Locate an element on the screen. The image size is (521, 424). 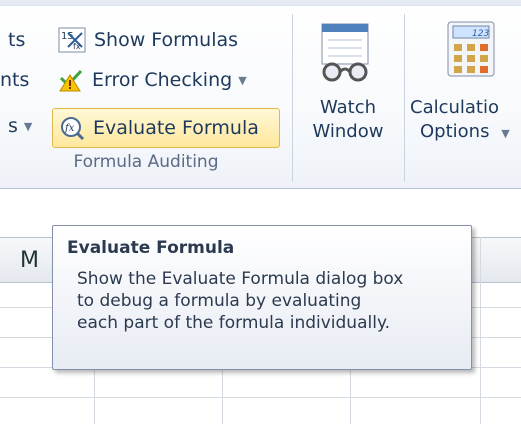
calculation-options-button: Calculatio Options ▼ is located at coordinates (465, 121).